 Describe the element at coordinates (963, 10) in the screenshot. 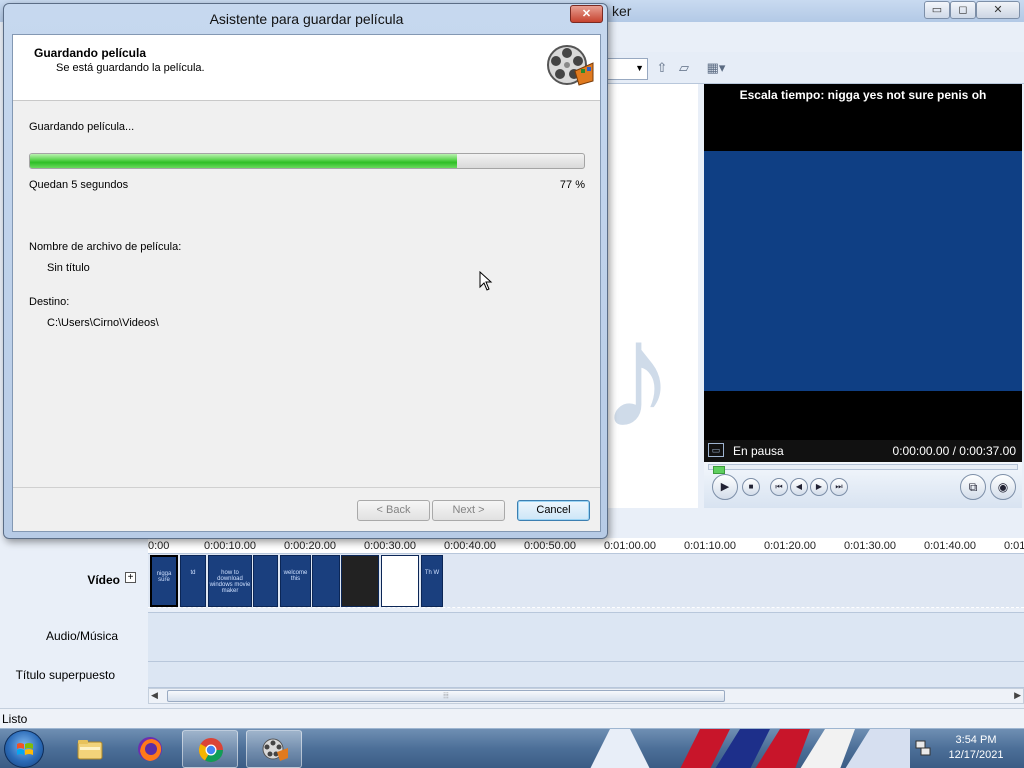

I see `maximize-button: ◻` at that location.